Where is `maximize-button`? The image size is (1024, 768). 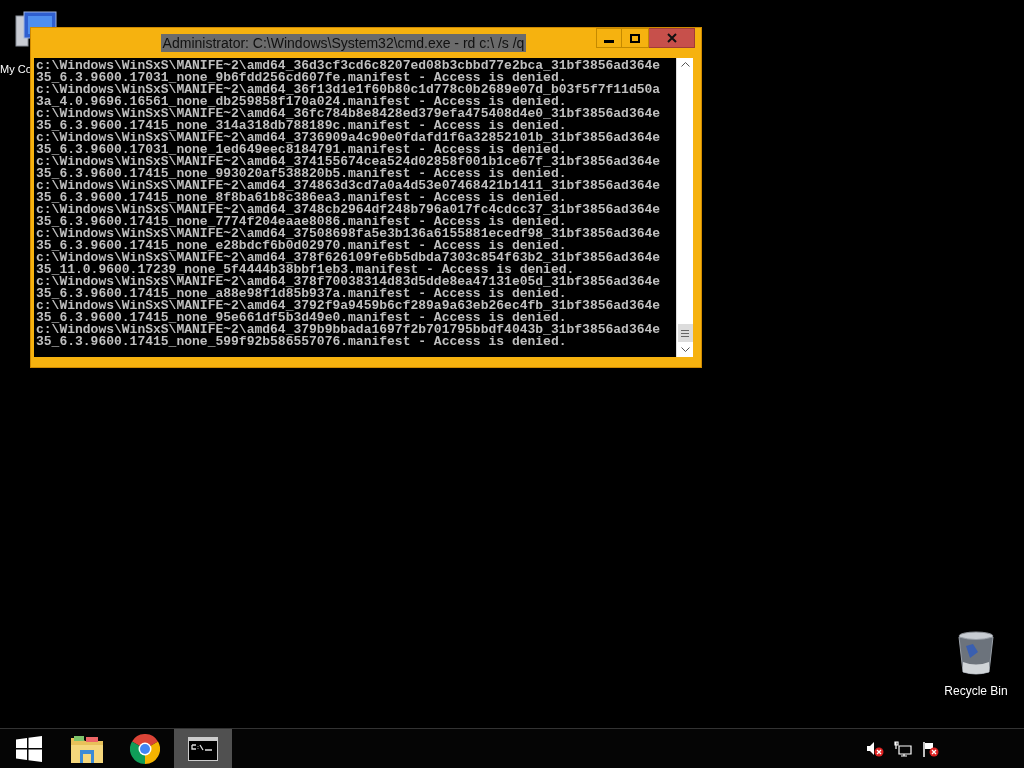 maximize-button is located at coordinates (635, 38).